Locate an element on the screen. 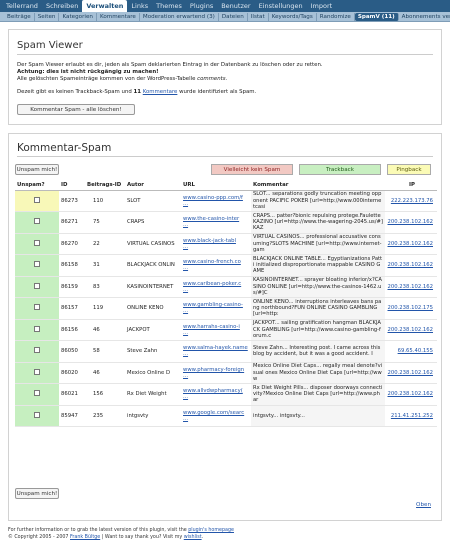 This screenshot has height=555, width=450. author-url: www.gambling-casino- is located at coordinates (216, 305).